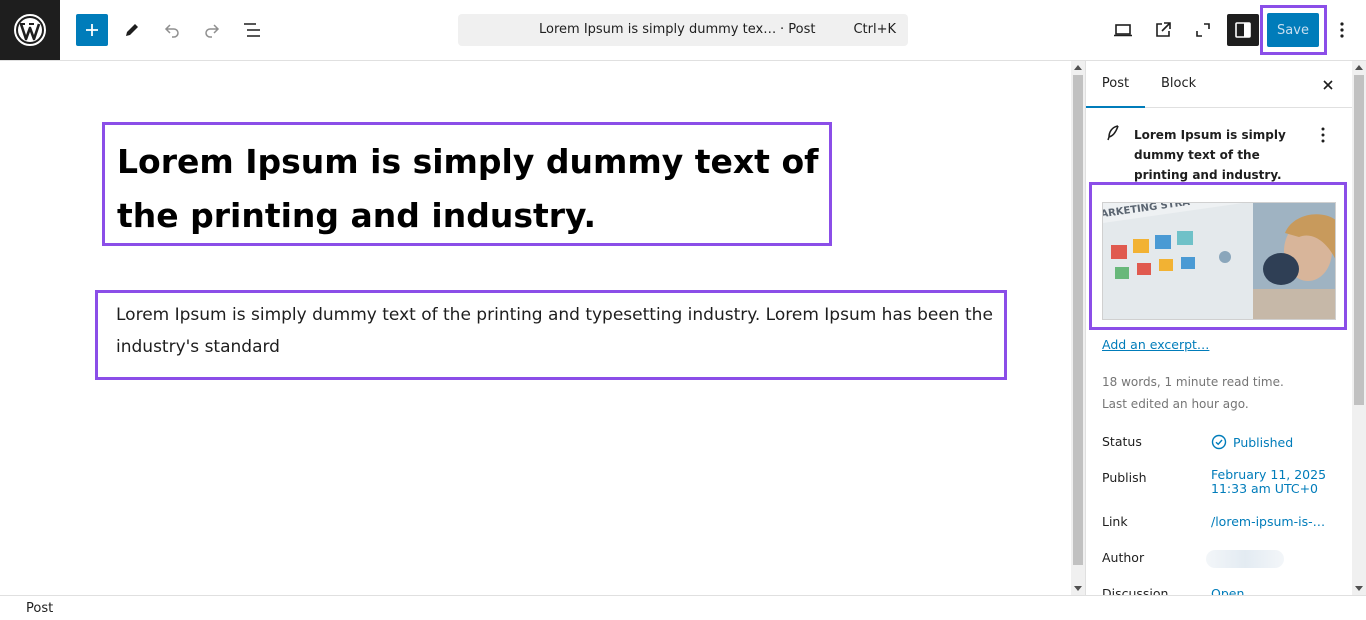  I want to click on post-icon, so click(1113, 133).